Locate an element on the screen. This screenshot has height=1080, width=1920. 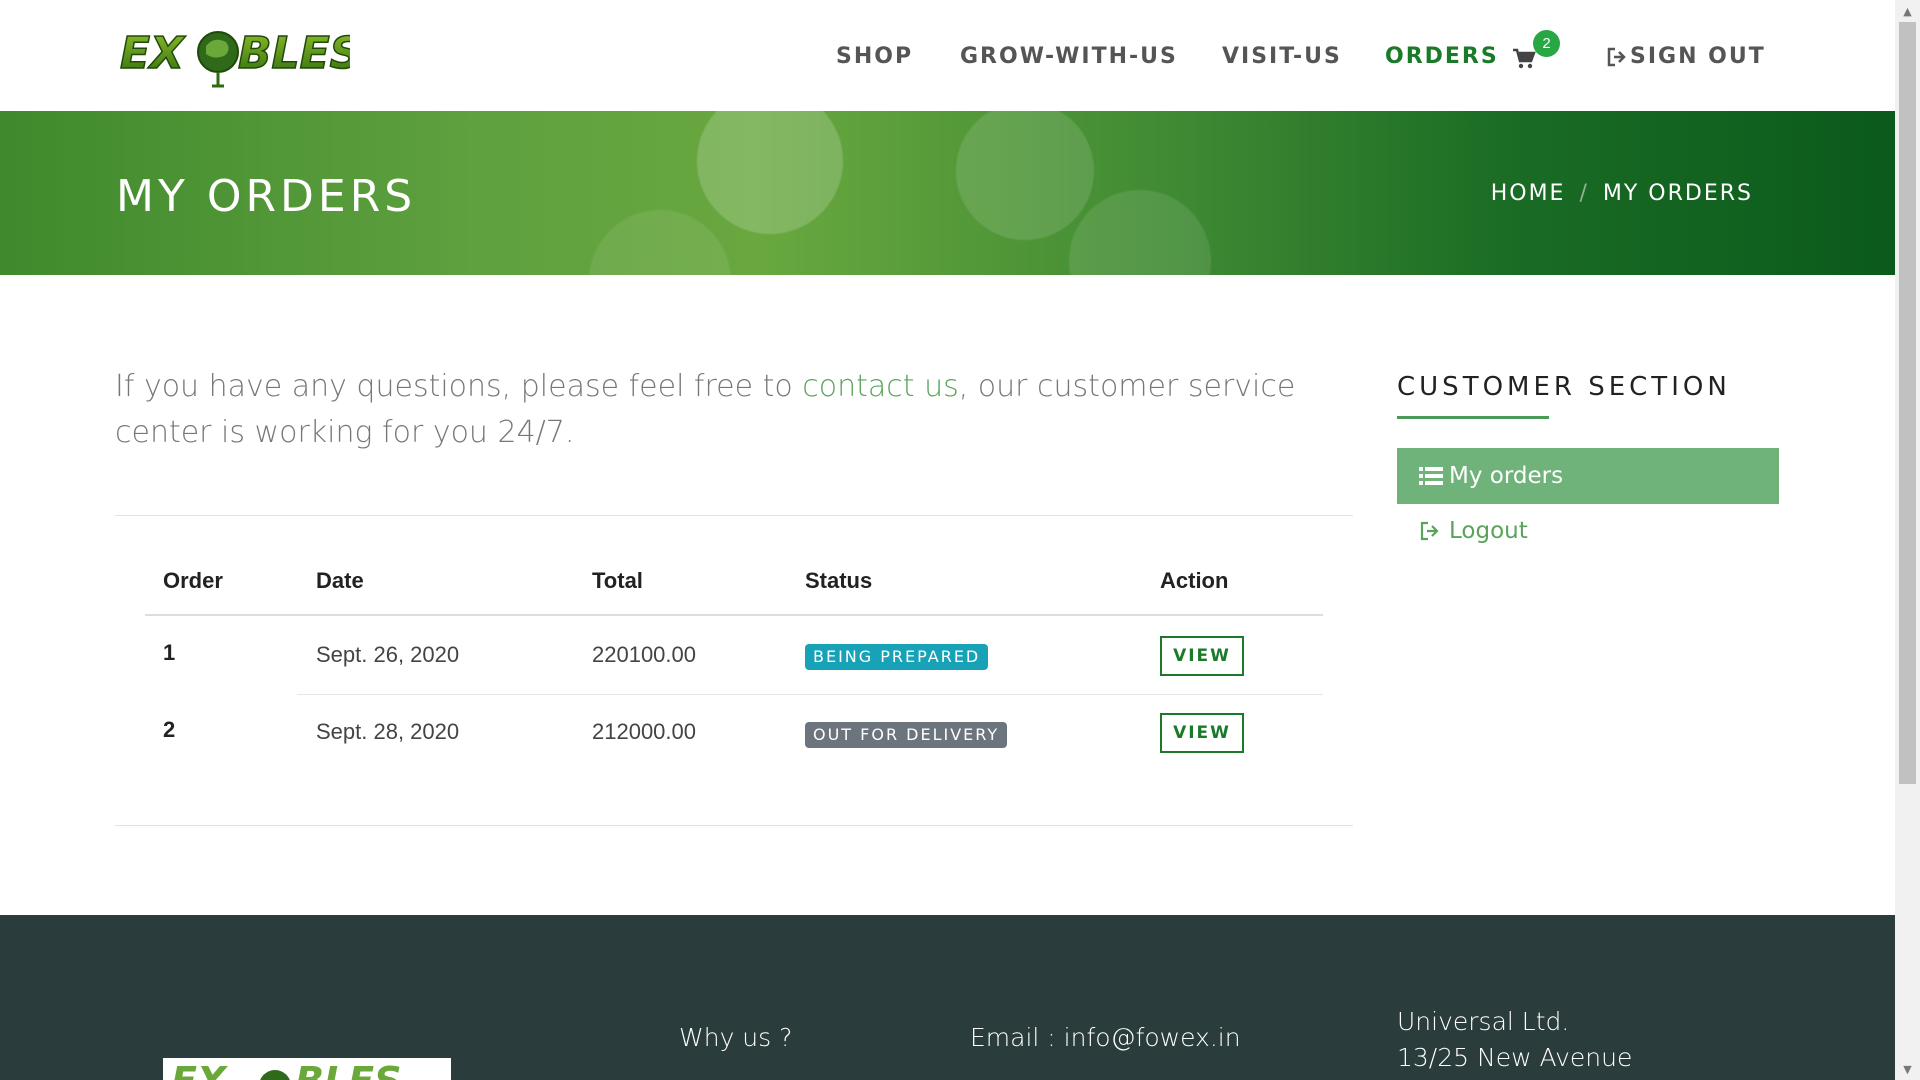
breadcrumb: HOME / MY ORDERS is located at coordinates (1622, 193).